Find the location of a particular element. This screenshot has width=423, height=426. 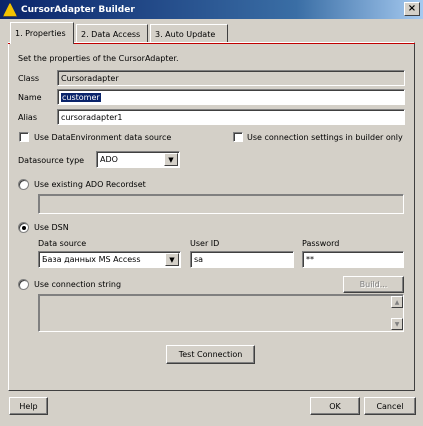

use-dataenv-checkbox is located at coordinates (24, 137).